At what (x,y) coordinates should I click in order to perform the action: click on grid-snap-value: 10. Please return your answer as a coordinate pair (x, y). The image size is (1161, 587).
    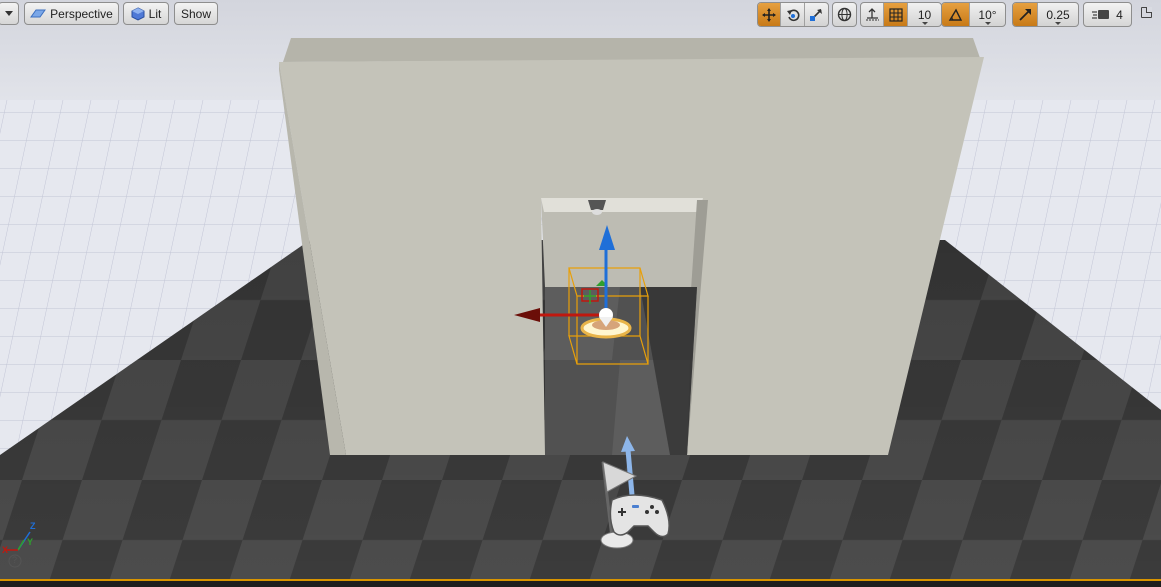
    Looking at the image, I should click on (924, 14).